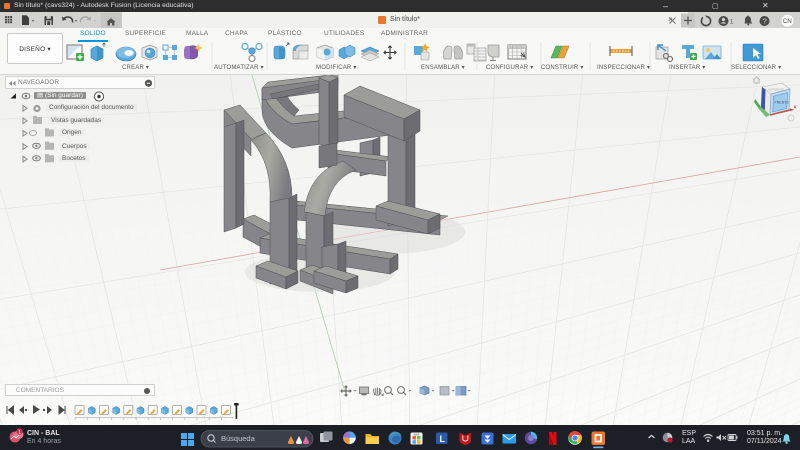 This screenshot has width=800, height=450. I want to click on svg-text: CN, so click(788, 21).